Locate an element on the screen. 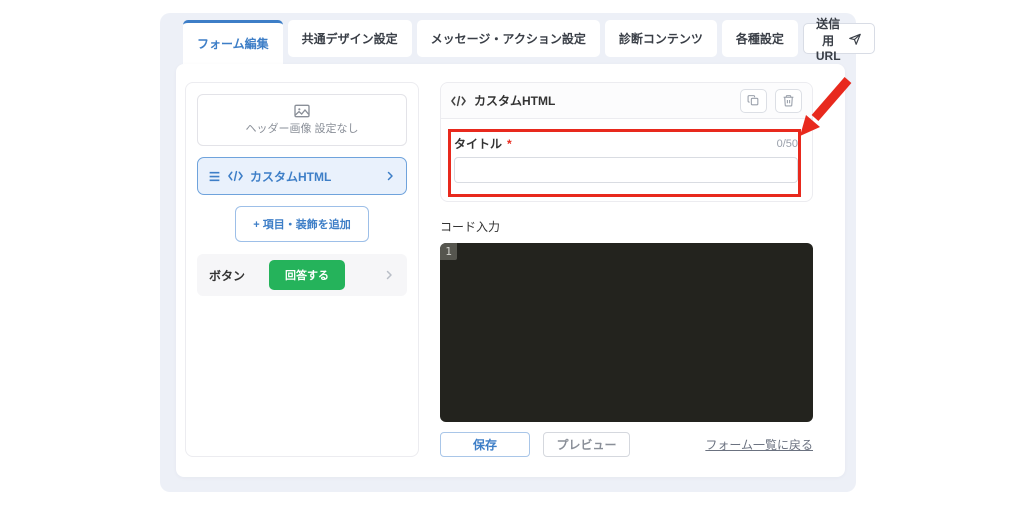 The width and height of the screenshot is (1024, 510). back-to-form-list-link: フォーム一覧に戻る is located at coordinates (759, 444).